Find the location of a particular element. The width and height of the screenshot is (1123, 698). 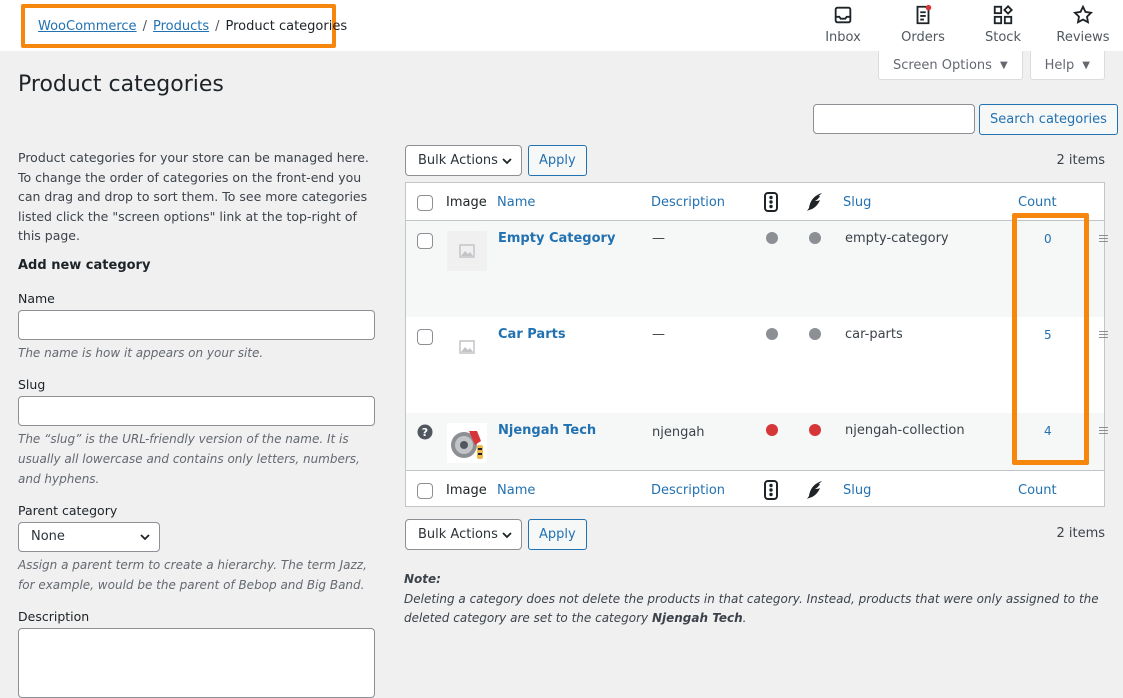

table-row: Empty Category — empty-category 0 is located at coordinates (757, 269).